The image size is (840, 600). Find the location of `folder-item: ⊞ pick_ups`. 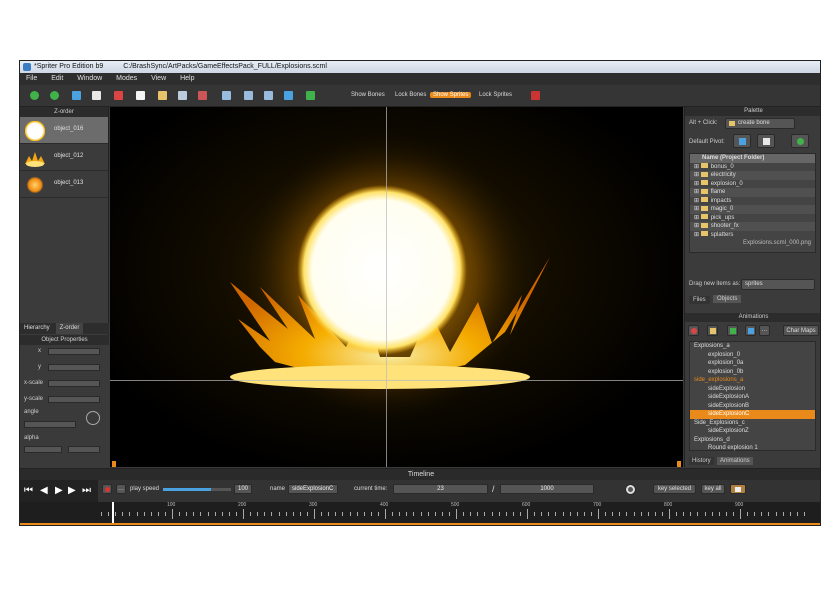

folder-item: ⊞ pick_ups is located at coordinates (752, 218).